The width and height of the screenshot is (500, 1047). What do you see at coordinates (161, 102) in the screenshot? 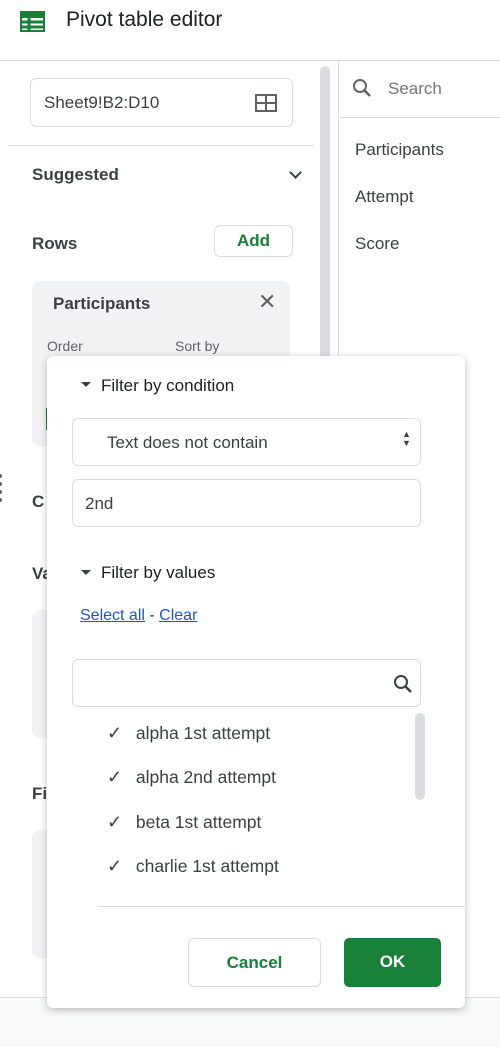
I see `range-input: Sheet9!B2:D10` at bounding box center [161, 102].